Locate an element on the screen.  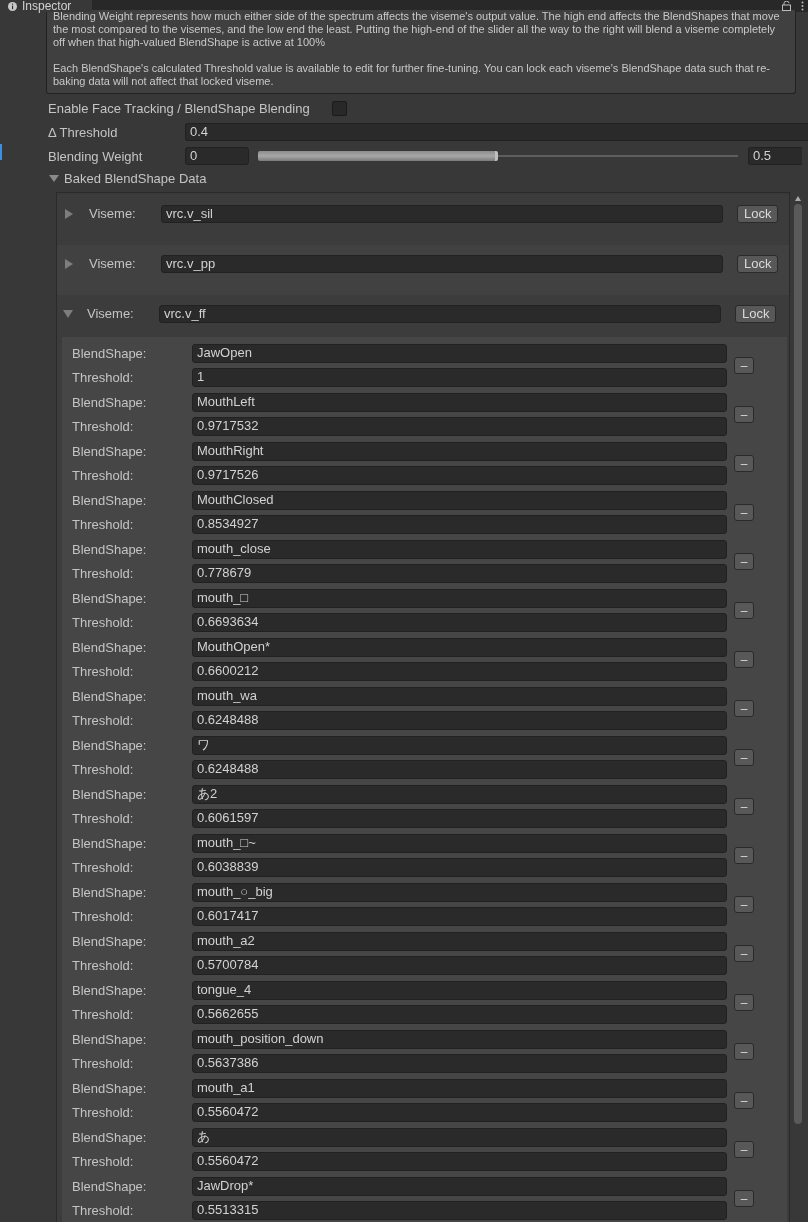
blendshape-field: あ2 is located at coordinates (459, 794).